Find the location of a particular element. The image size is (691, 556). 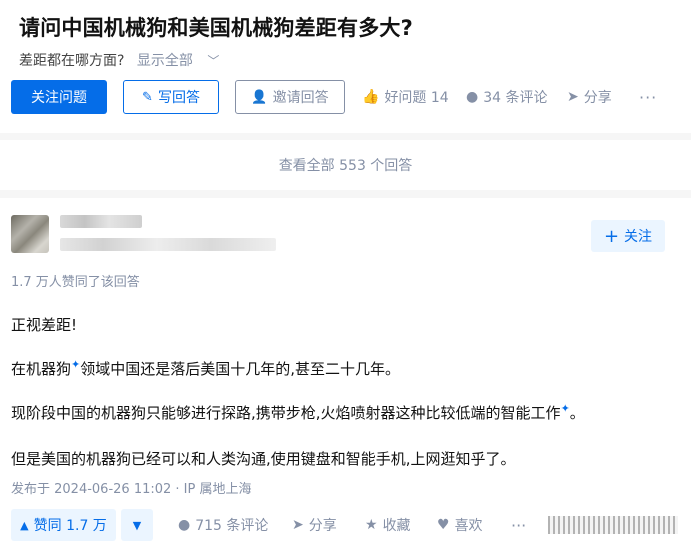

collect-label: 收藏 is located at coordinates (396, 526).